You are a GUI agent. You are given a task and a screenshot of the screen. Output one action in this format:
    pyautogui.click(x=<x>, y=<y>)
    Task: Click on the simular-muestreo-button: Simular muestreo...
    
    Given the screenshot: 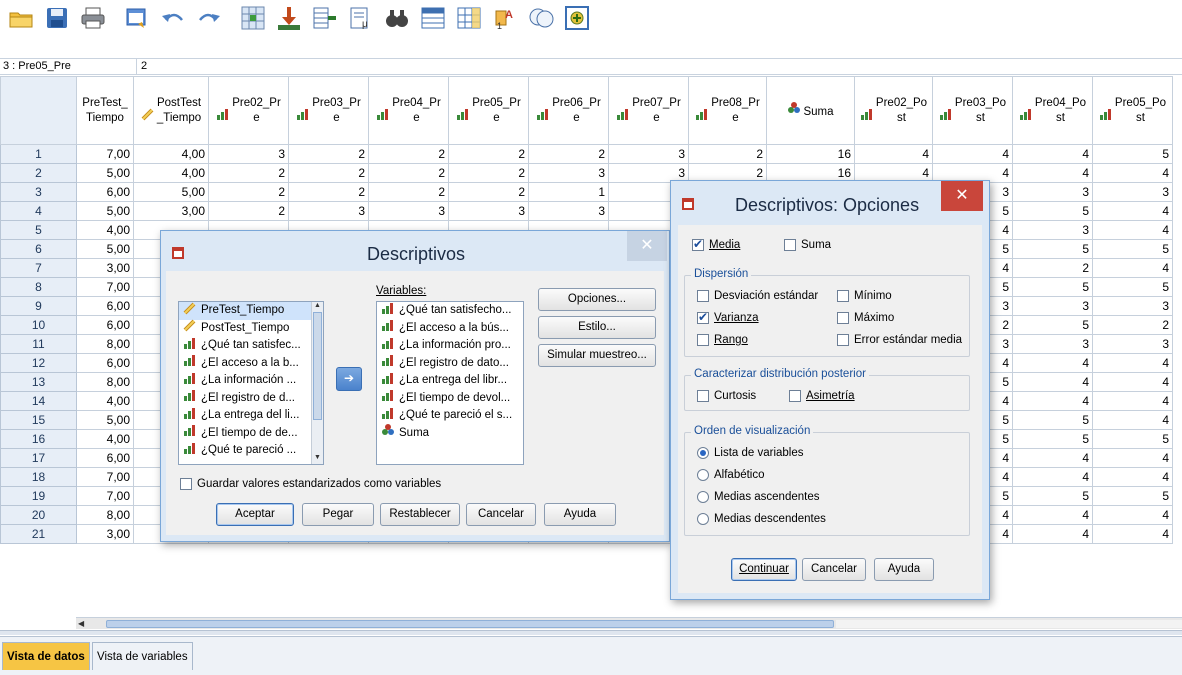 What is the action you would take?
    pyautogui.click(x=597, y=355)
    